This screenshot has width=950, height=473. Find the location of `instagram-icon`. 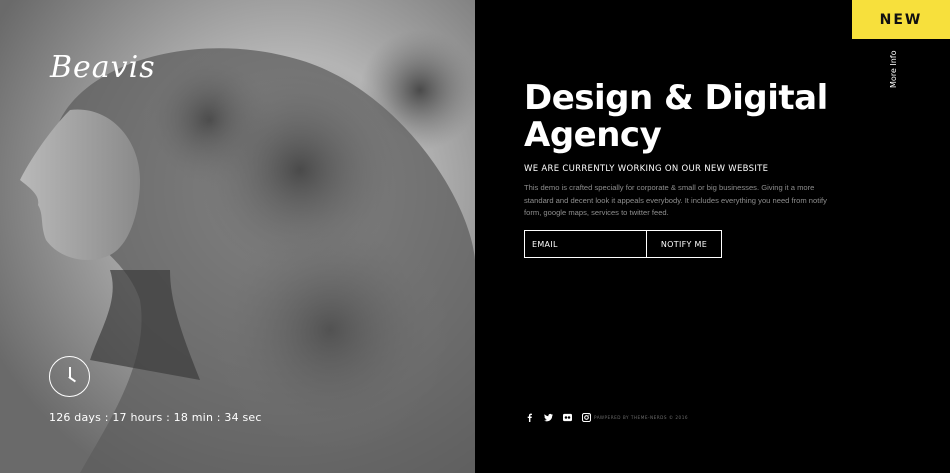

instagram-icon is located at coordinates (586, 417).